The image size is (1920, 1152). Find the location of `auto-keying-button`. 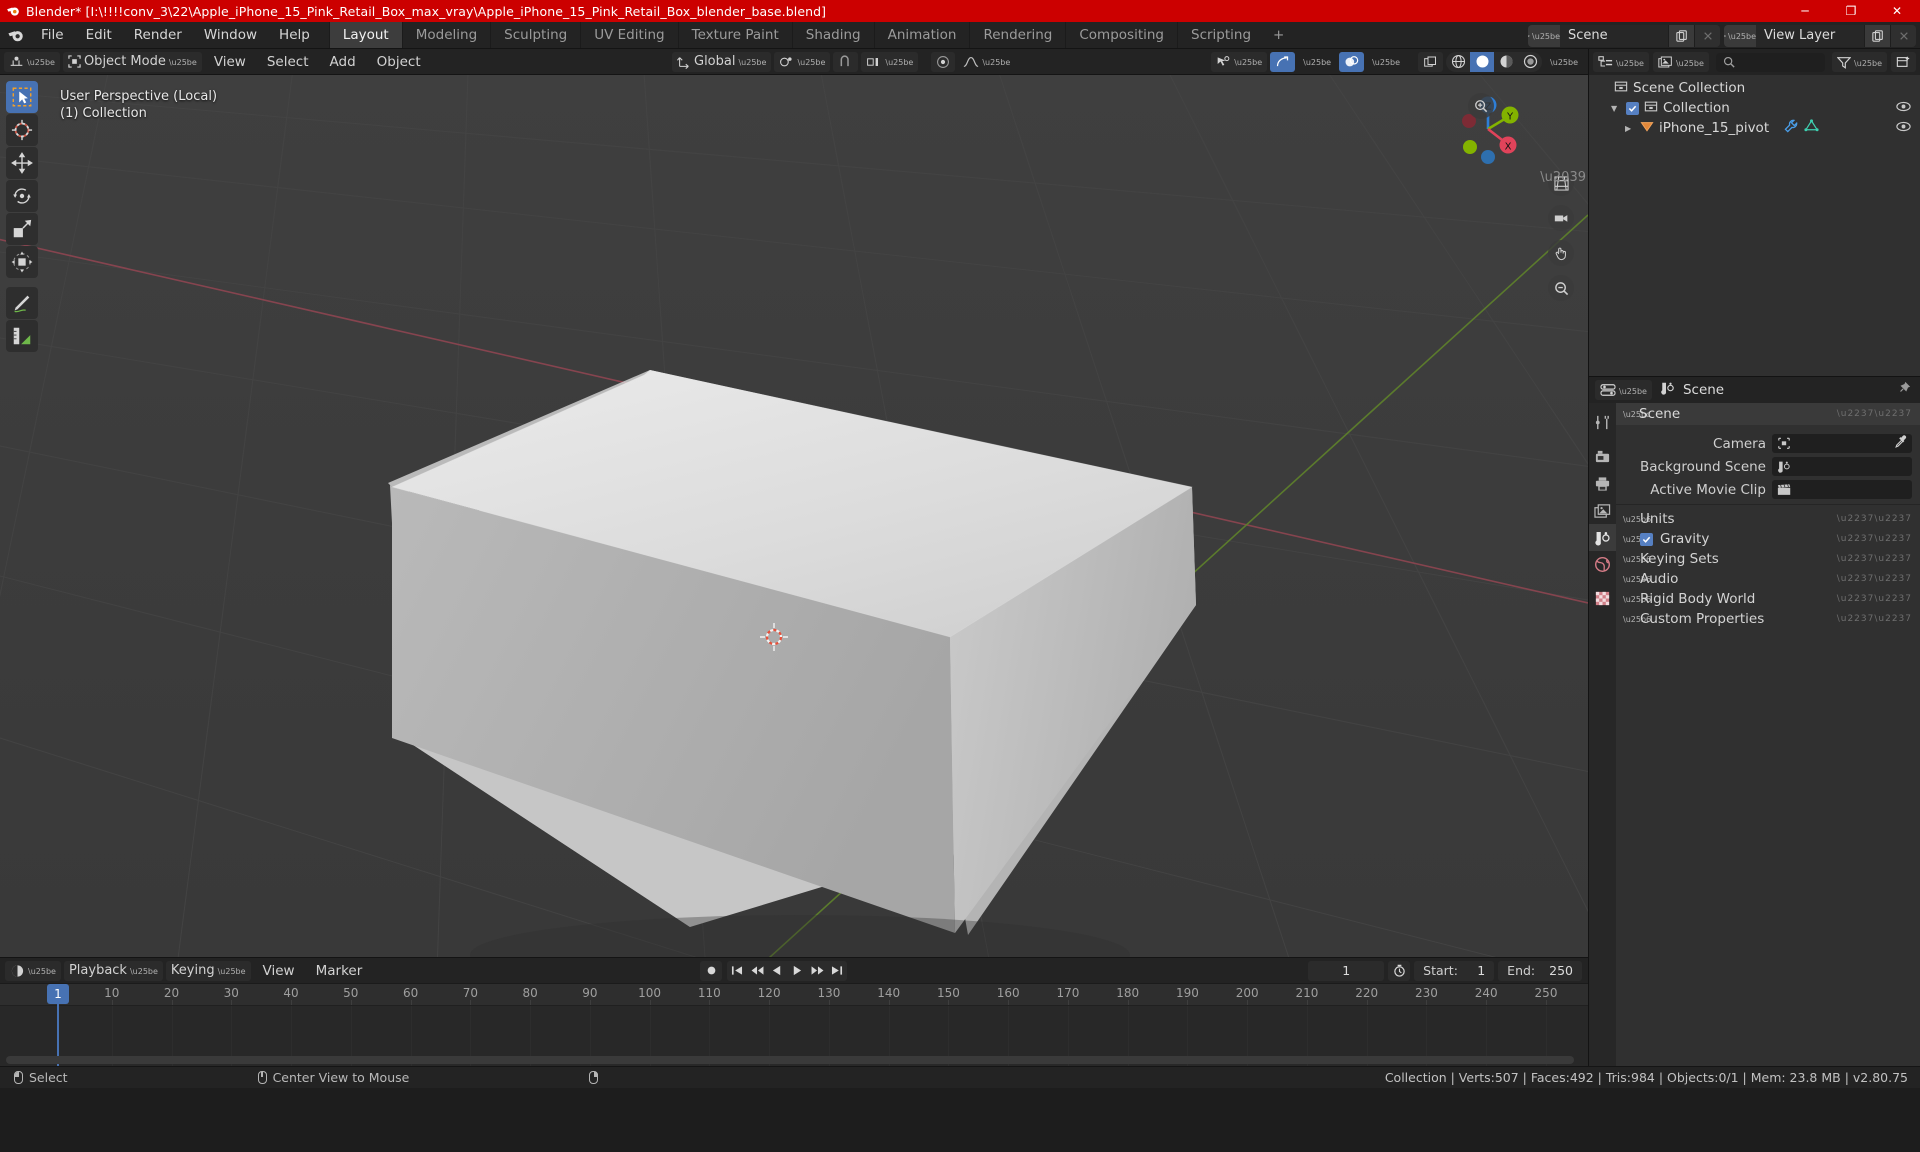

auto-keying-button is located at coordinates (711, 970).